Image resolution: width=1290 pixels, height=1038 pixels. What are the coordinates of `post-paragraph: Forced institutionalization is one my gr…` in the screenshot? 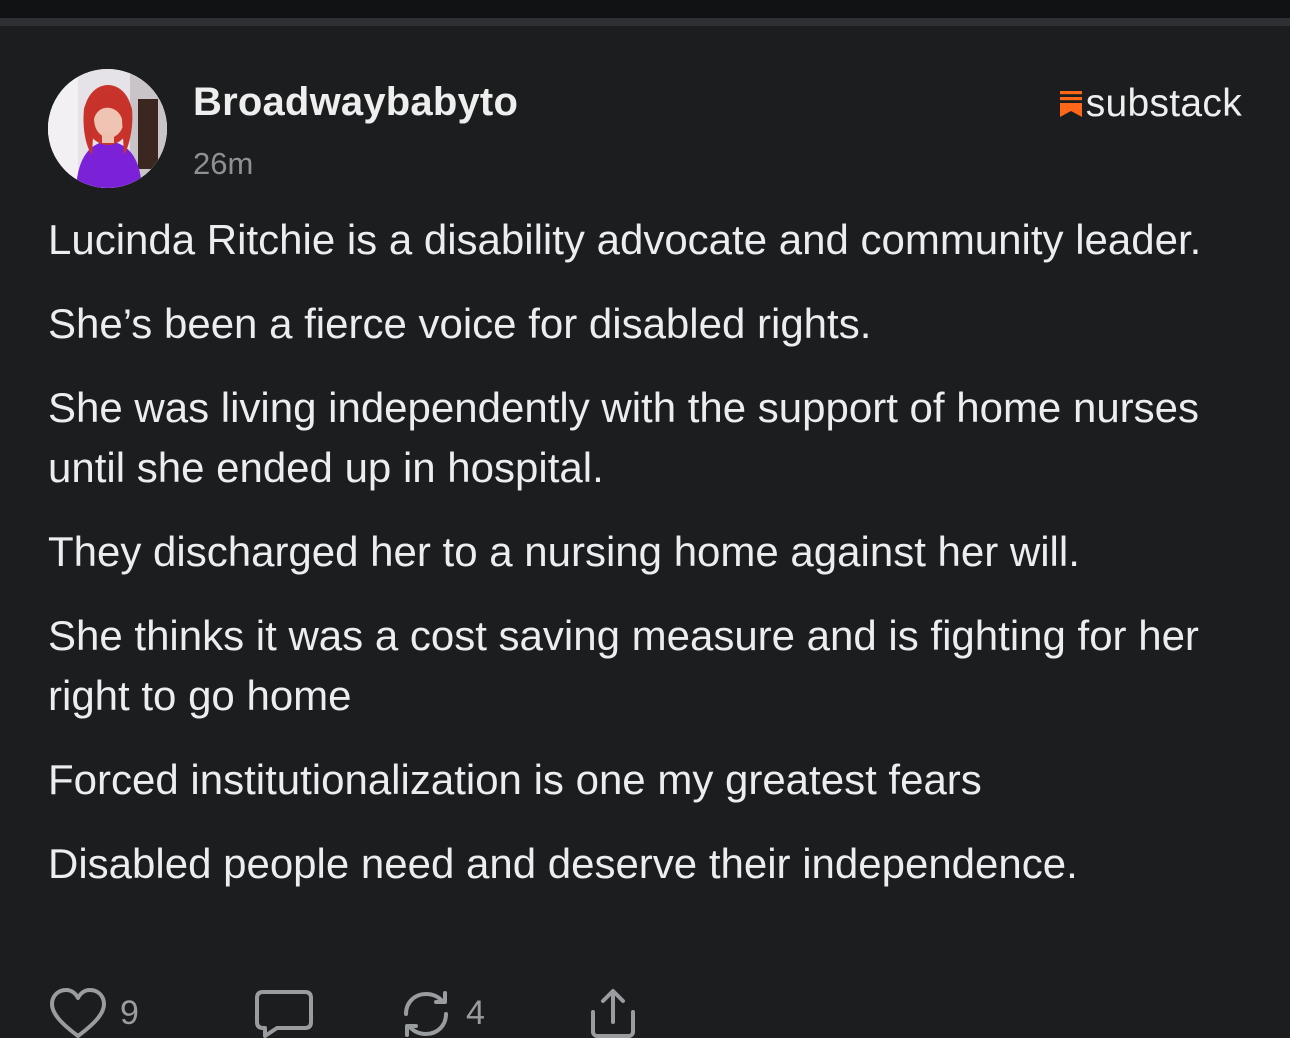 It's located at (515, 779).